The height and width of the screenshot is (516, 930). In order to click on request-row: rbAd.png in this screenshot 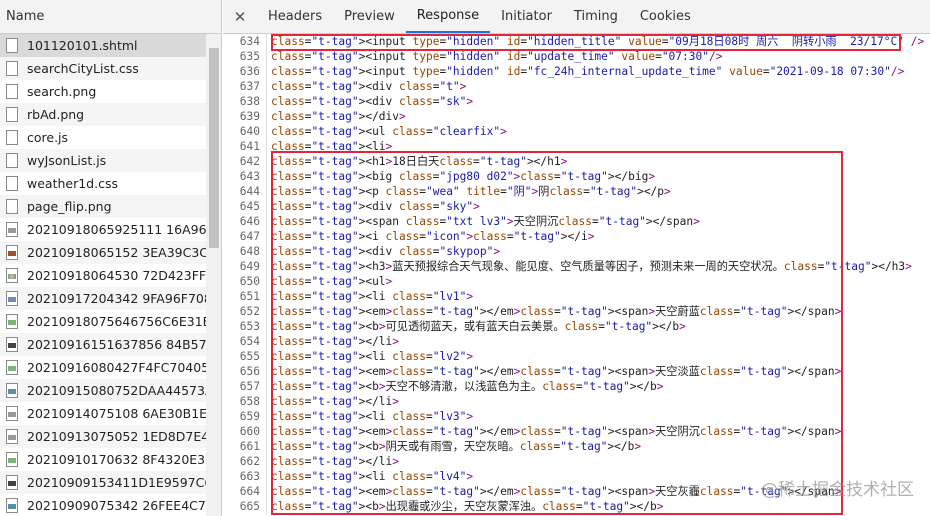, I will do `click(103, 114)`.